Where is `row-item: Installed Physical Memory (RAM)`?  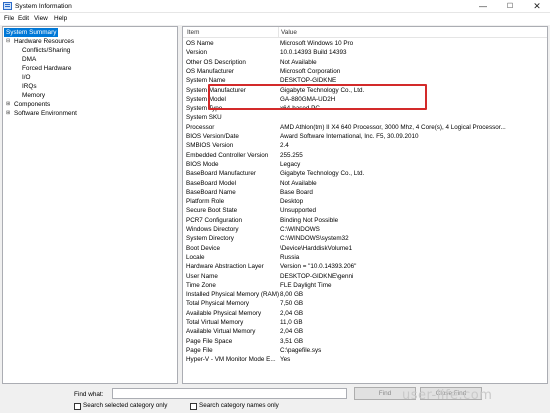 row-item: Installed Physical Memory (RAM) is located at coordinates (233, 295).